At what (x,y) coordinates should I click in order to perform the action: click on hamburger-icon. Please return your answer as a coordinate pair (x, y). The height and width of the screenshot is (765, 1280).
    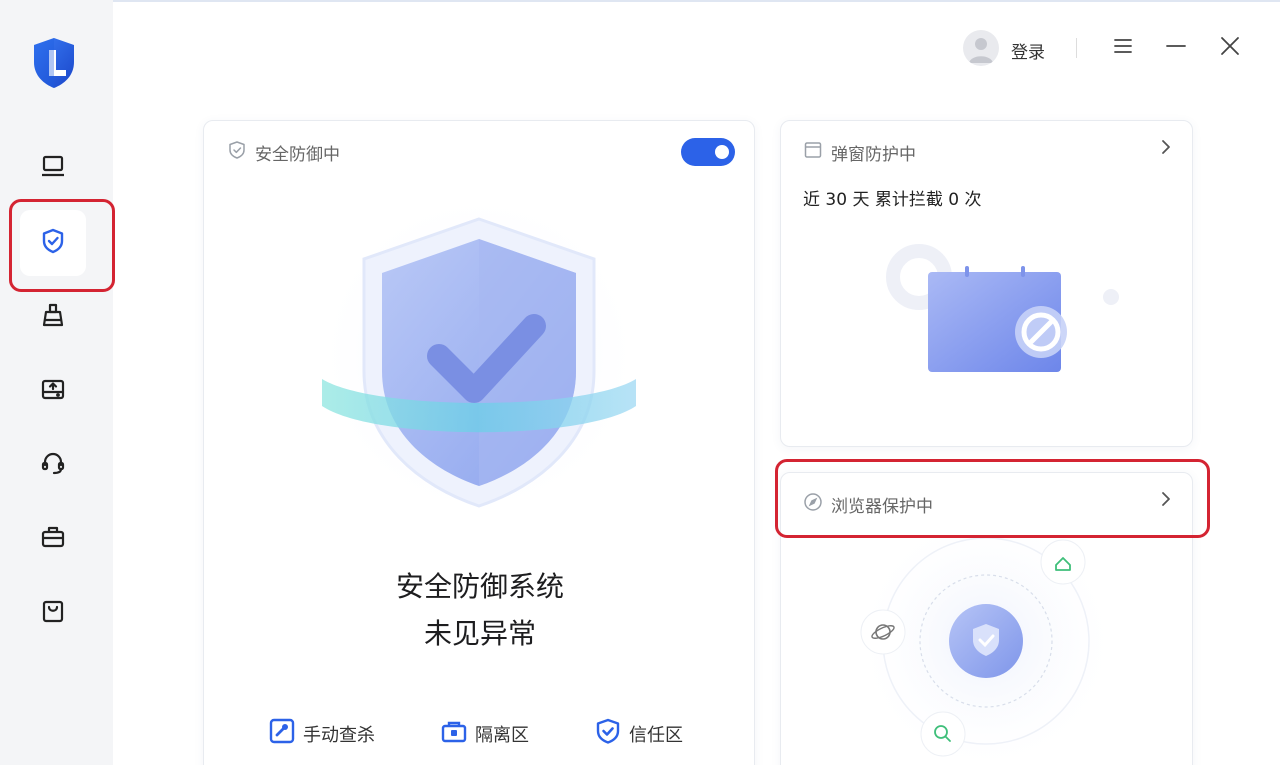
    Looking at the image, I should click on (1123, 48).